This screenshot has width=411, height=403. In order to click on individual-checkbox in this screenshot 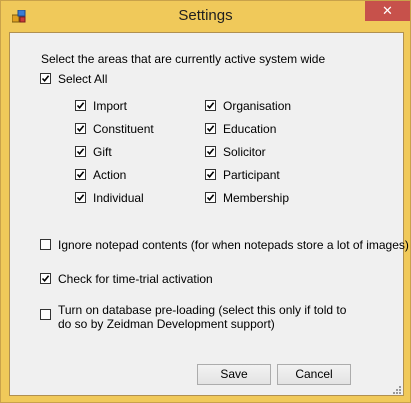, I will do `click(80, 197)`.